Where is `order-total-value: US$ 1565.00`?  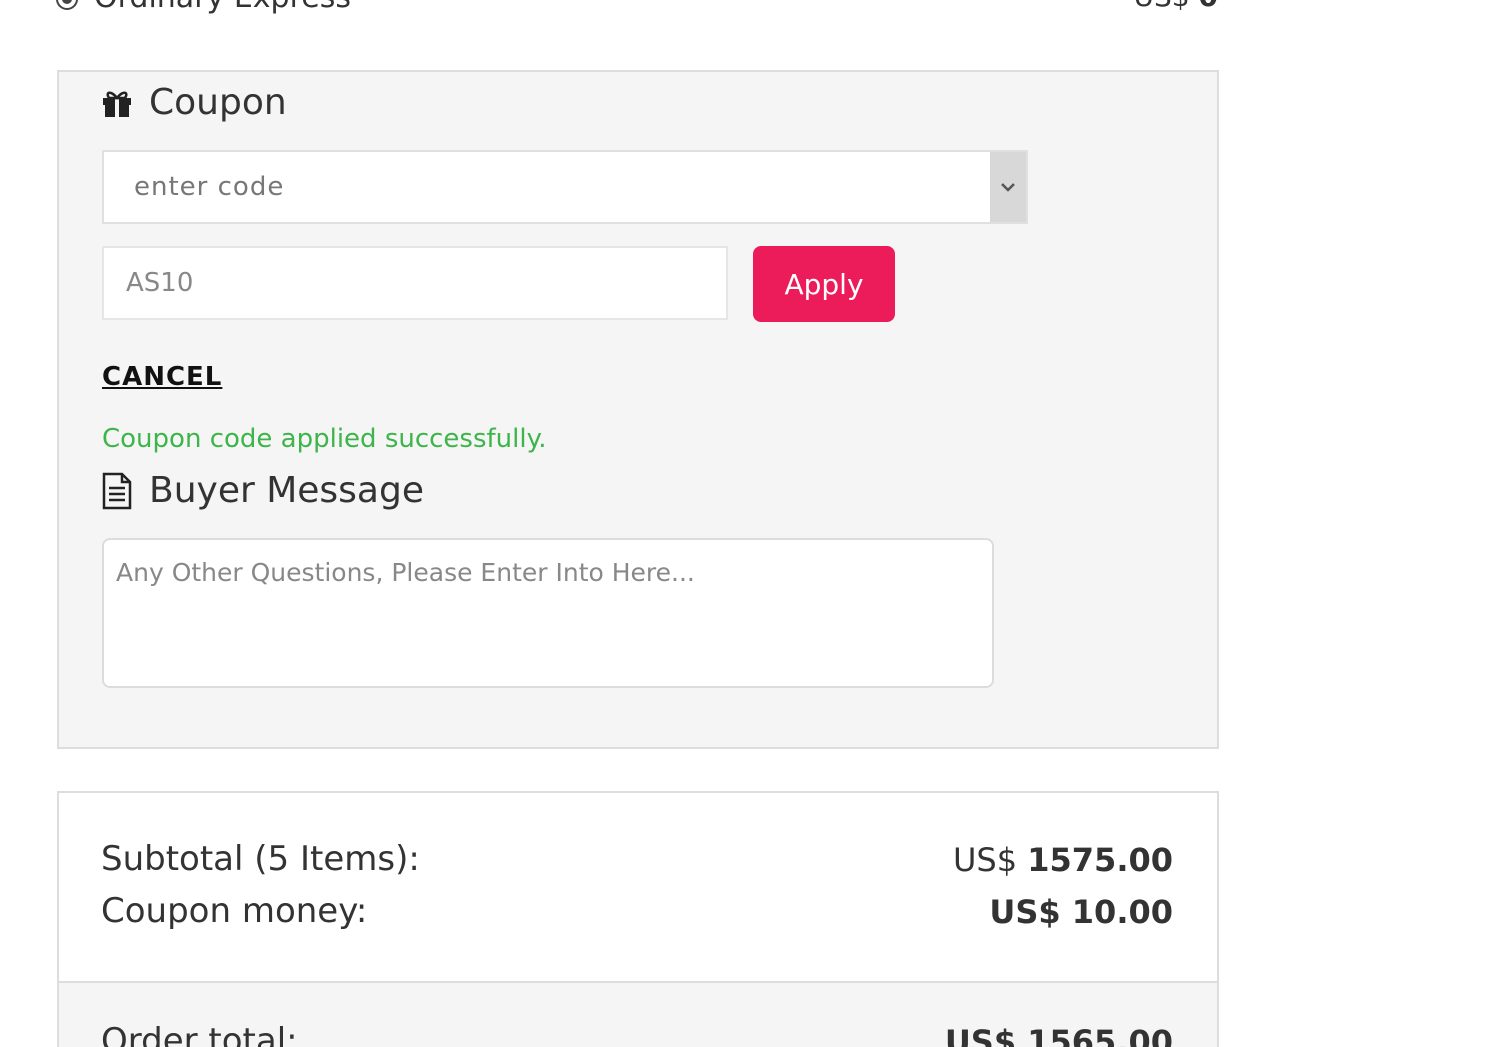
order-total-value: US$ 1565.00 is located at coordinates (1058, 1035).